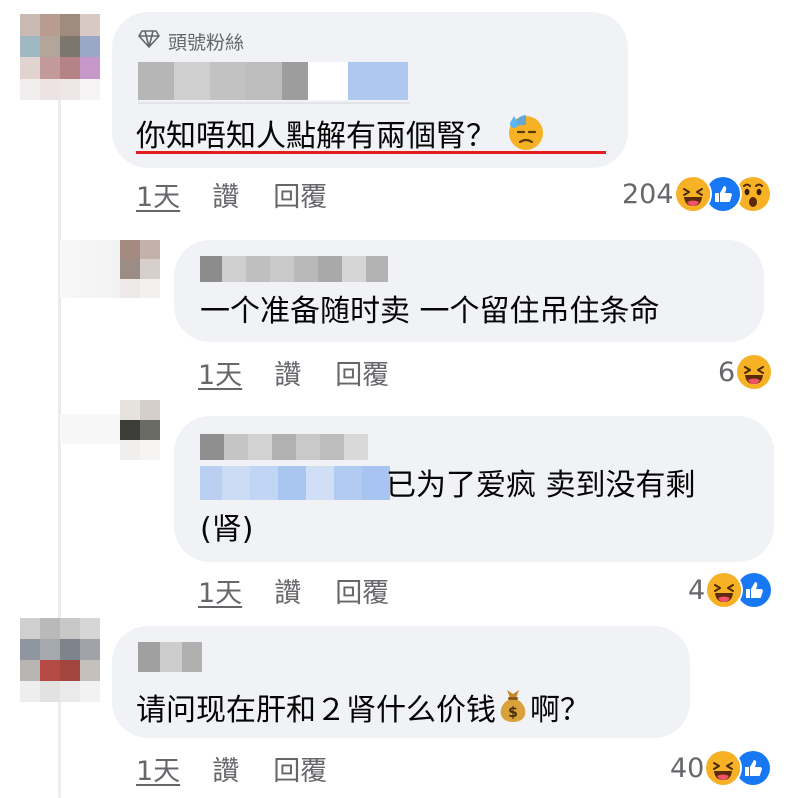  What do you see at coordinates (341, 137) in the screenshot?
I see `comment-text: 你知唔知人點解有兩個腎？` at bounding box center [341, 137].